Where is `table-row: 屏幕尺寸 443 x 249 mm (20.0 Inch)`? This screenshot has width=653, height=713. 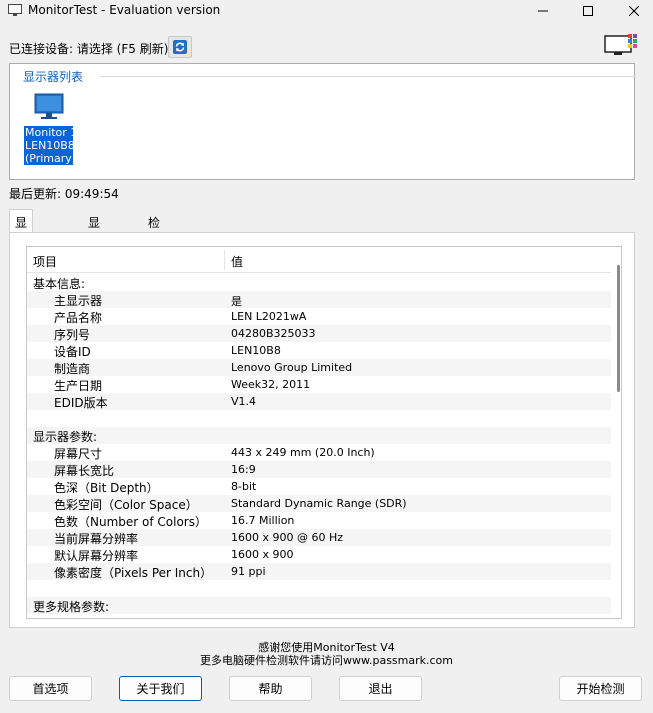 table-row: 屏幕尺寸 443 x 249 mm (20.0 Inch) is located at coordinates (319, 452).